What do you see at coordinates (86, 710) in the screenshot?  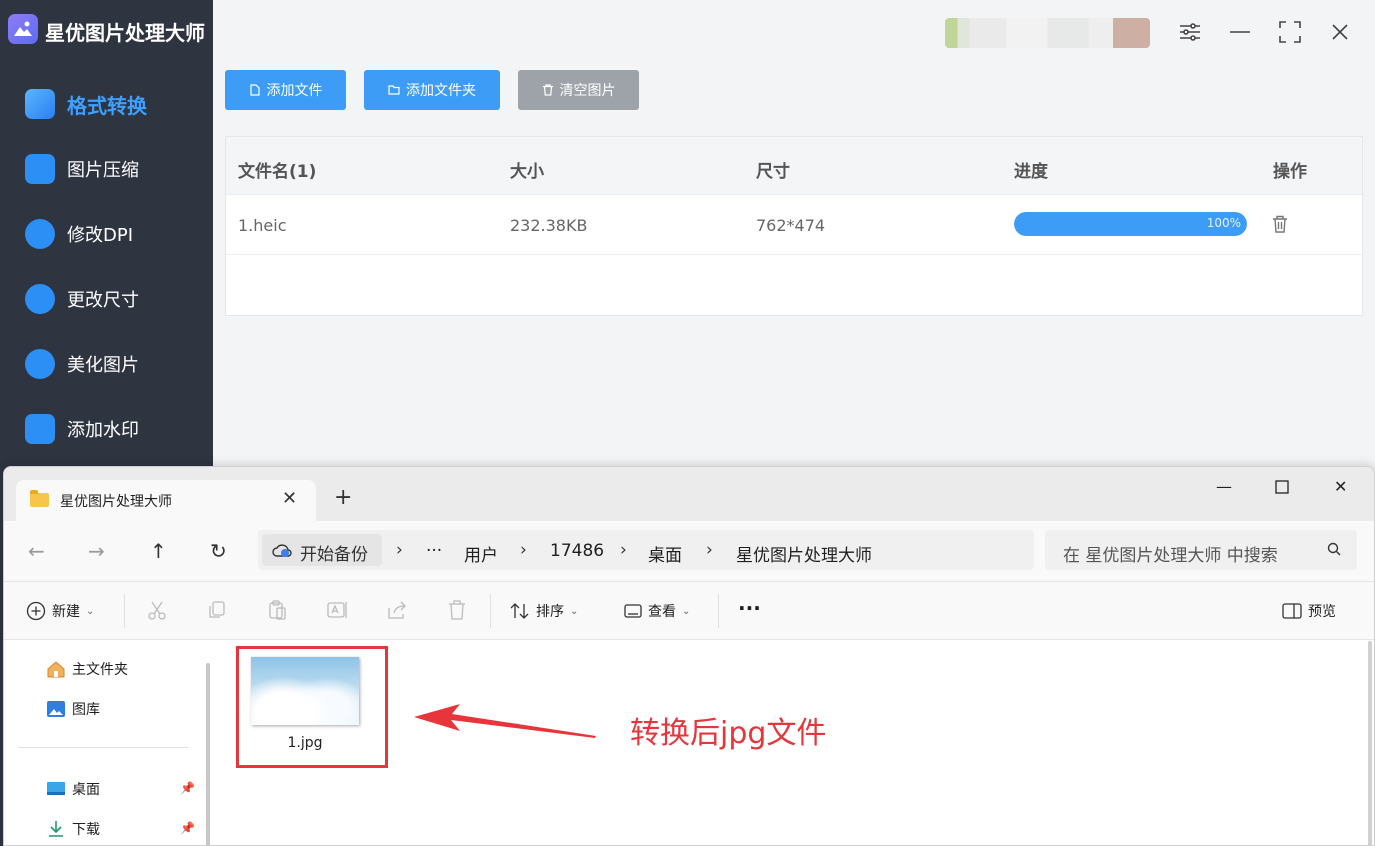 I see `nav-gallery-label: 图库` at bounding box center [86, 710].